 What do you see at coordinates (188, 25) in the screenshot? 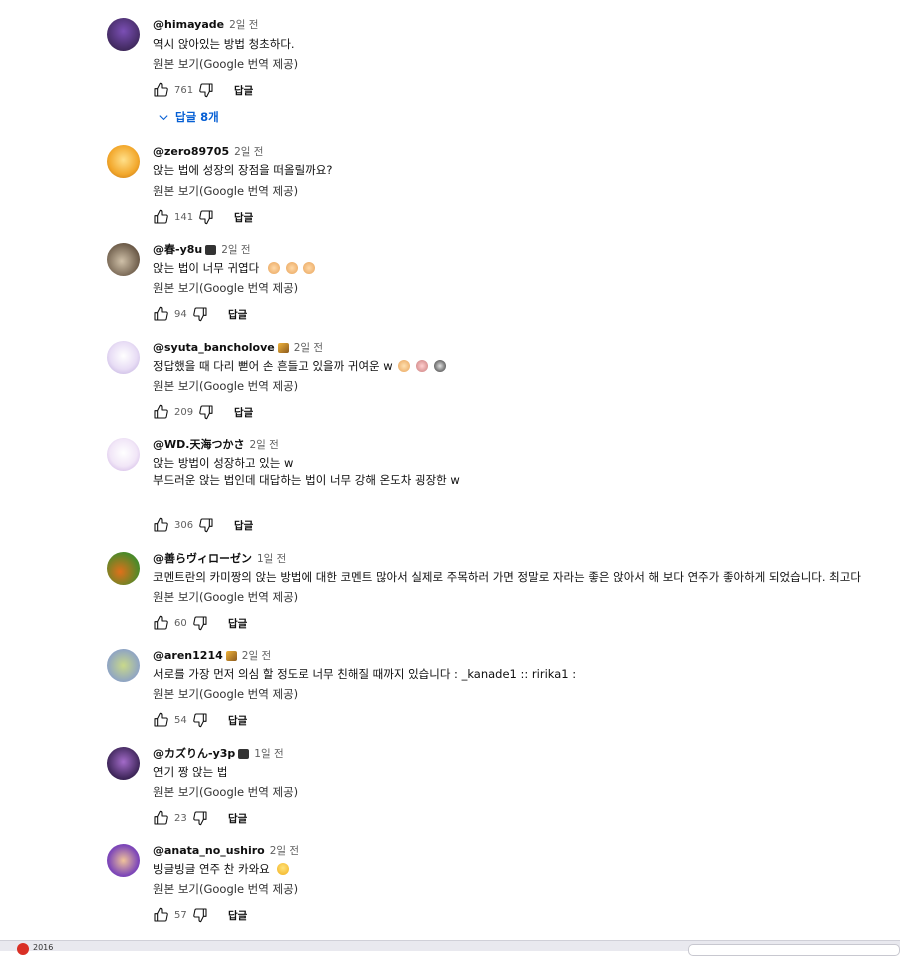
I see `comment-author: @himayade` at bounding box center [188, 25].